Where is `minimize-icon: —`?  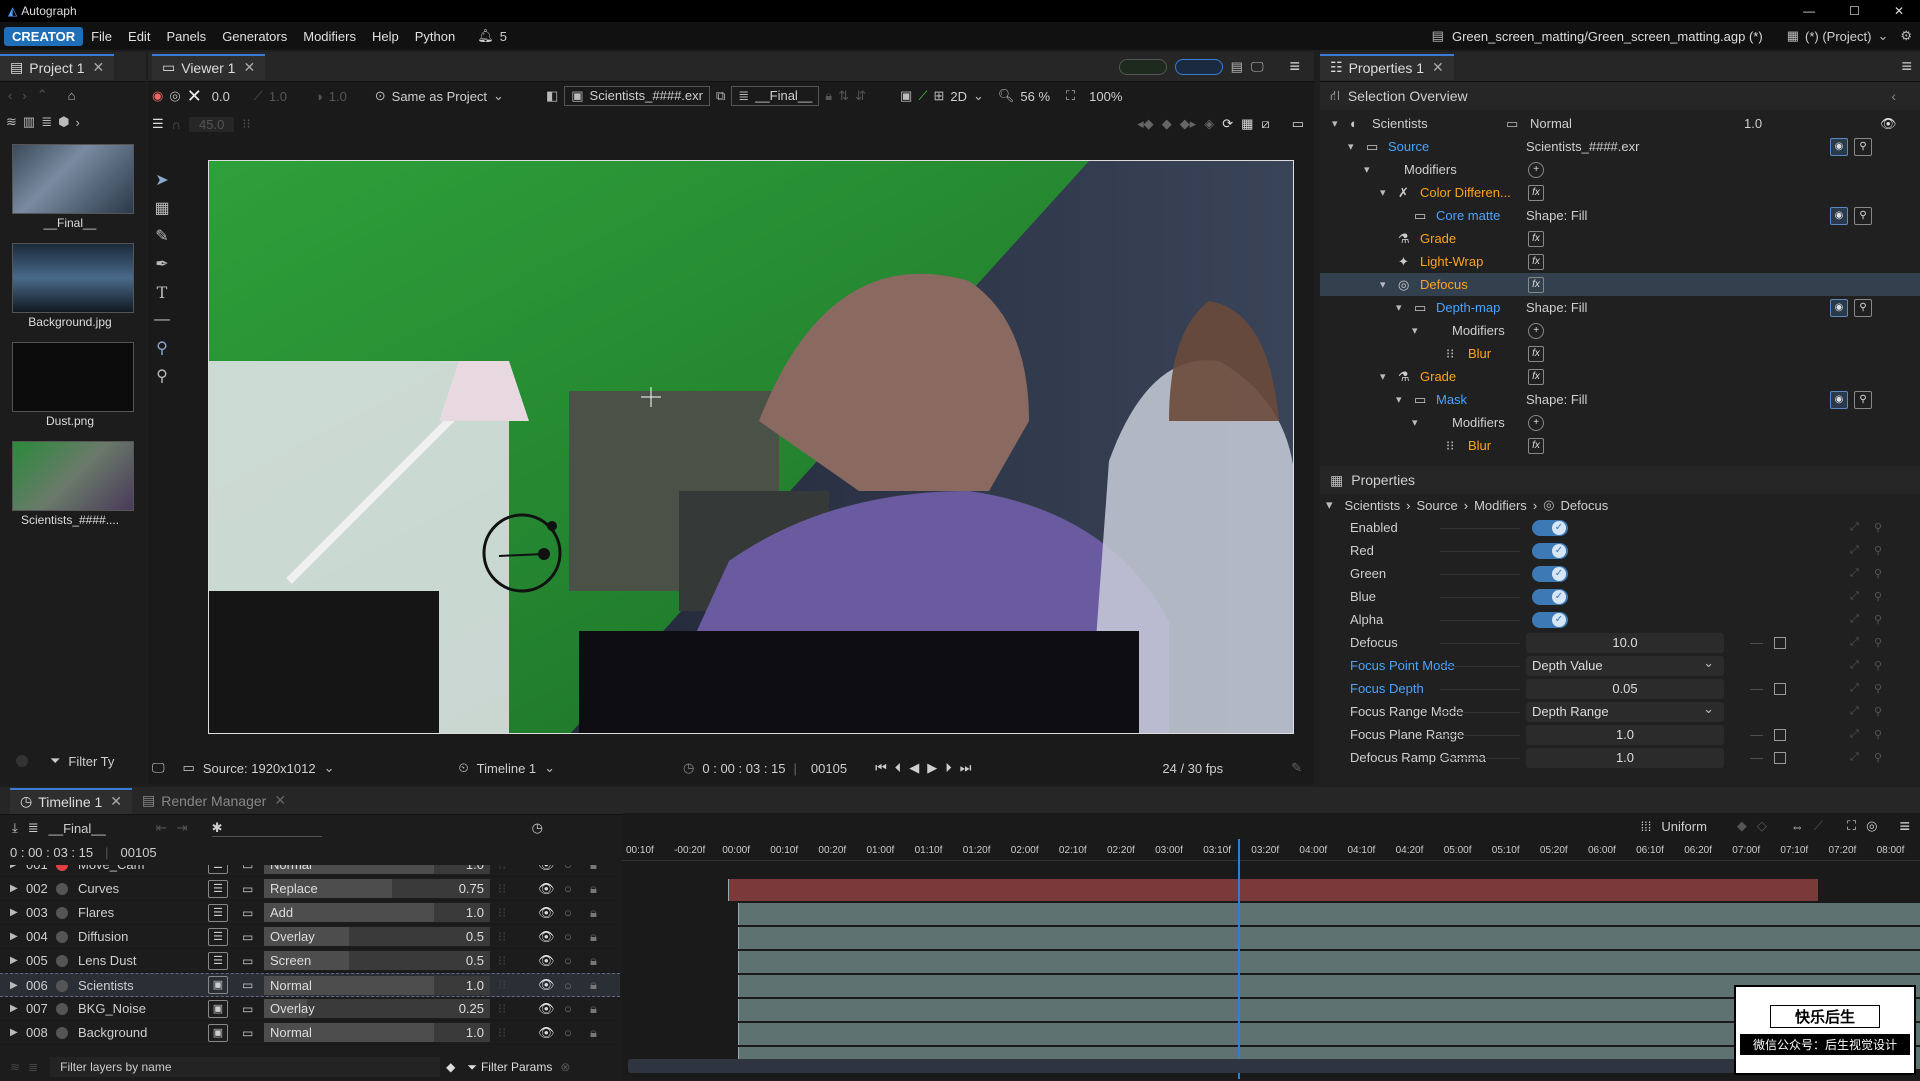 minimize-icon: — is located at coordinates (1809, 11).